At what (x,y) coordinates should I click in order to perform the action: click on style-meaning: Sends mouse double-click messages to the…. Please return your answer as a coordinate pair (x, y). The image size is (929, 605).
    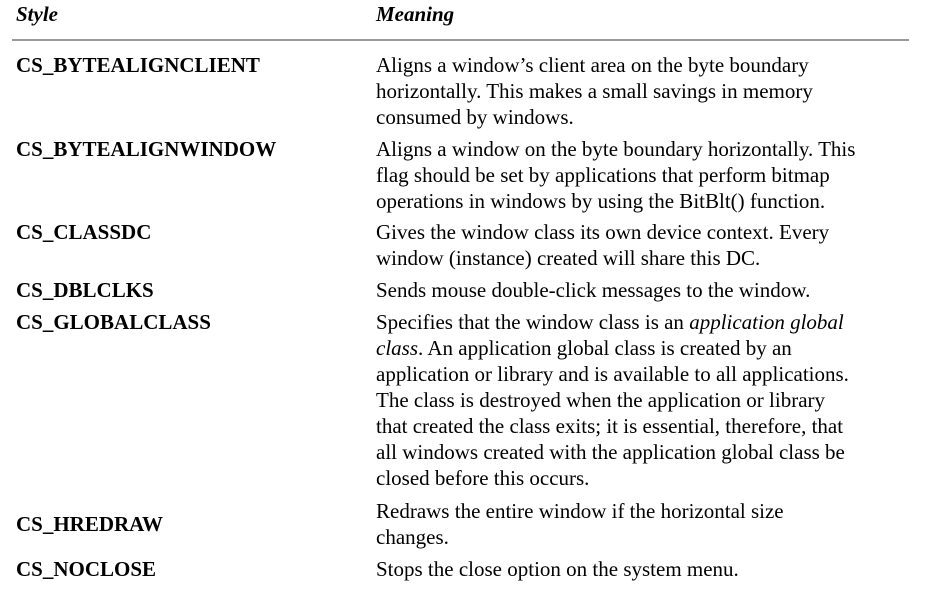
    Looking at the image, I should click on (646, 290).